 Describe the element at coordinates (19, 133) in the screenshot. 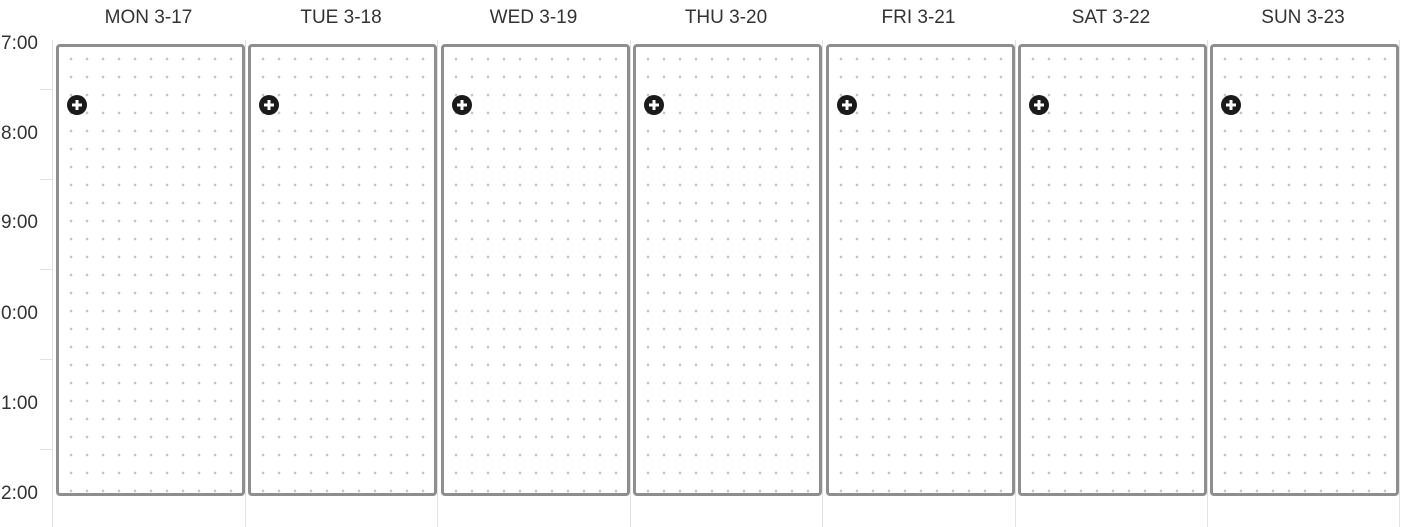

I see `time-label: 8:00` at that location.